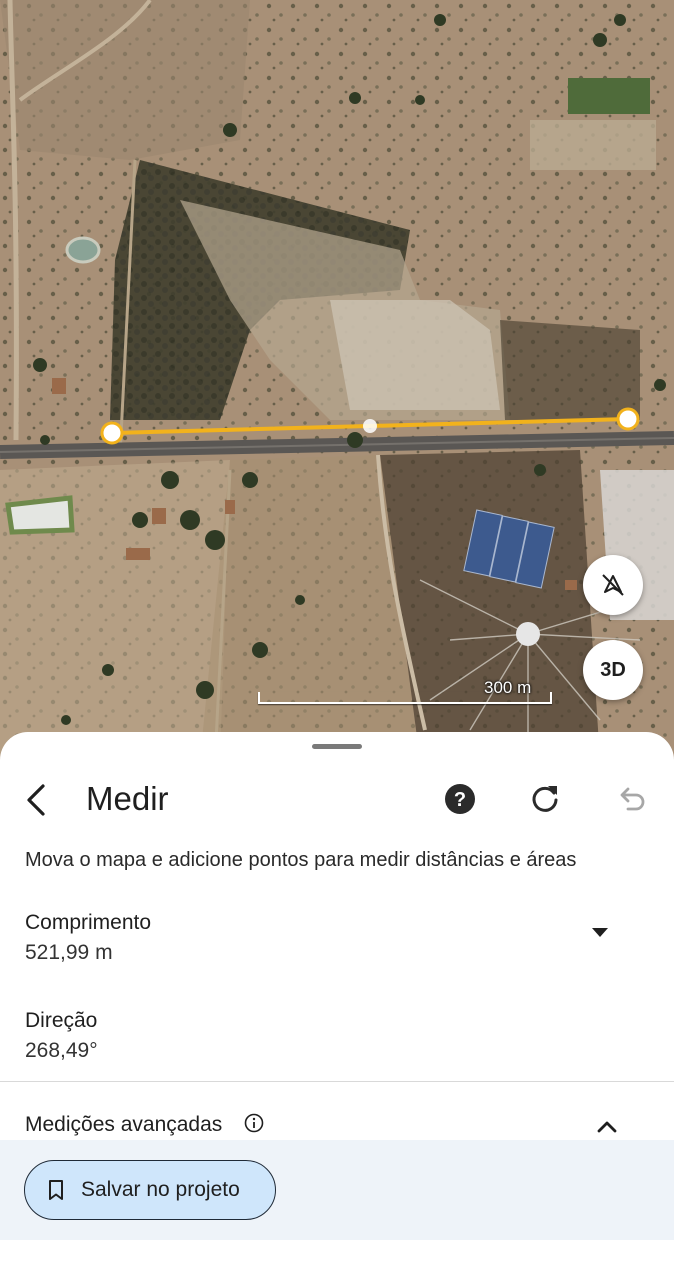  I want to click on help-icon: ?, so click(460, 799).